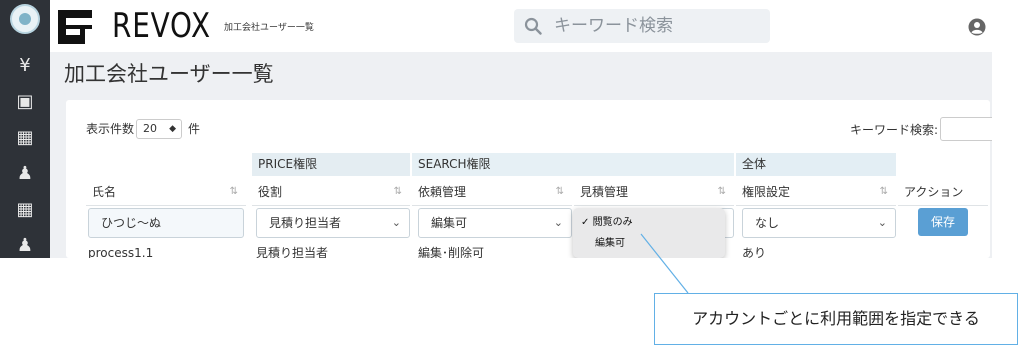 The image size is (1024, 348). What do you see at coordinates (613, 26) in the screenshot?
I see `search-input: キーワード検索` at bounding box center [613, 26].